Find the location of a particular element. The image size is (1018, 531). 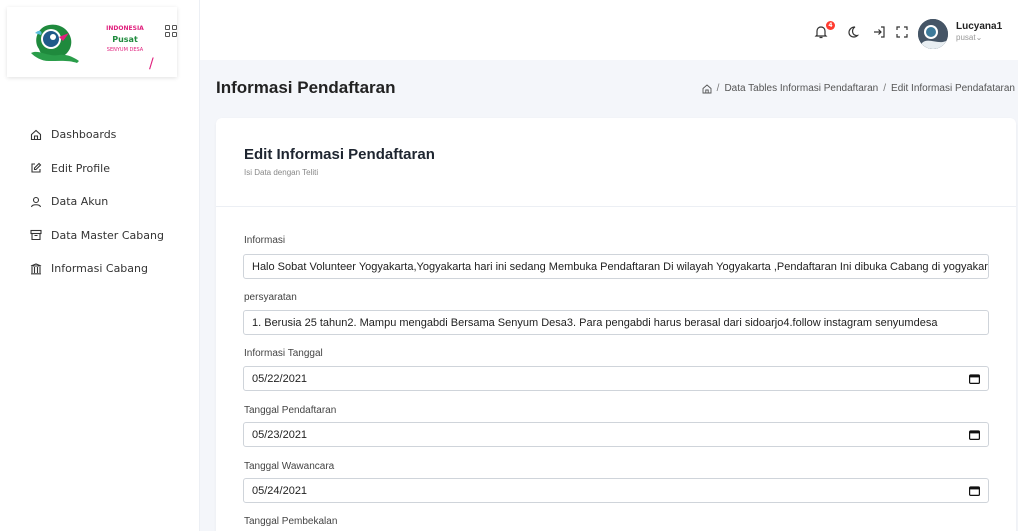

sidebar-item-dashboards: Dashboards is located at coordinates (100, 135).